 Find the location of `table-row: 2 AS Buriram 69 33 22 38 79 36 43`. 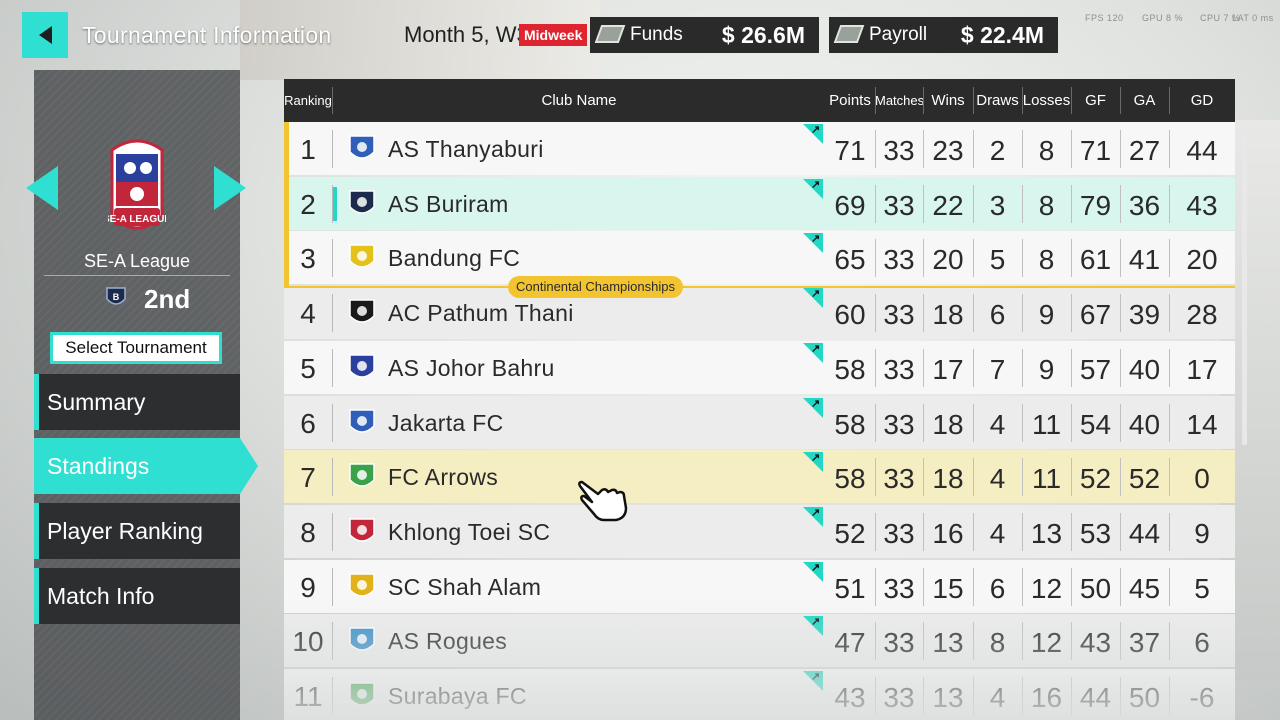

table-row: 2 AS Buriram 69 33 22 38 79 36 43 is located at coordinates (759, 203).